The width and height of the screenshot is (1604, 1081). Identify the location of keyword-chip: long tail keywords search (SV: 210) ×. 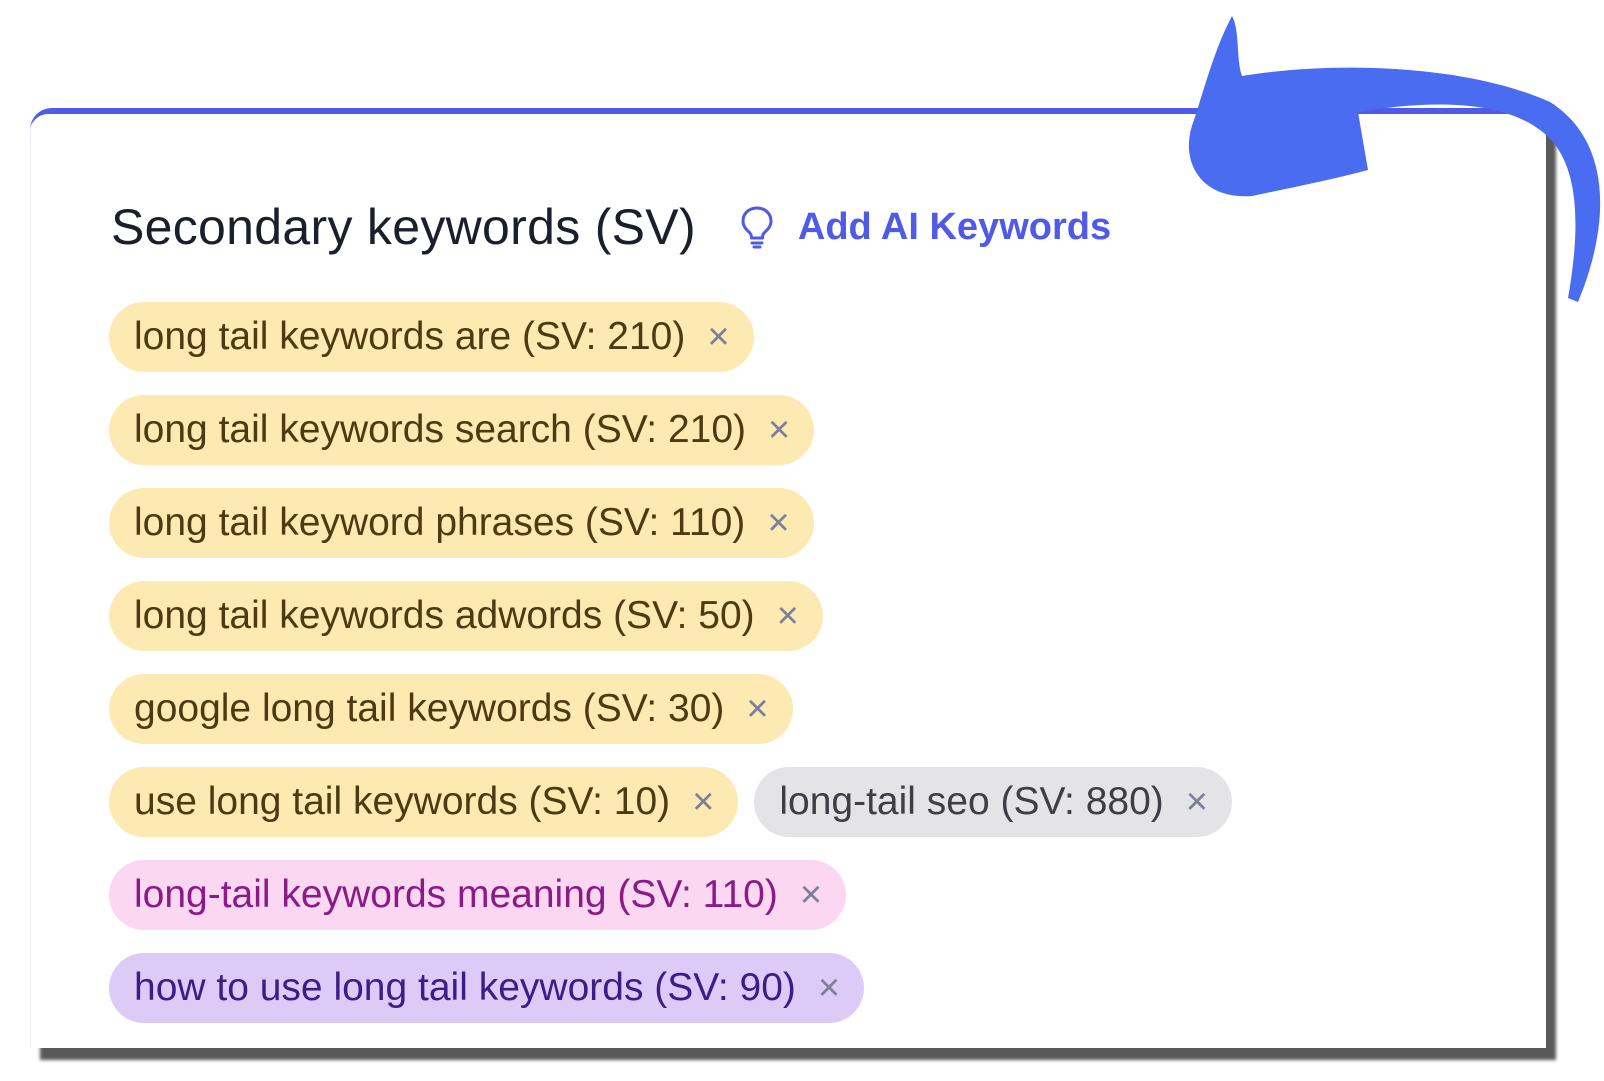
(462, 430).